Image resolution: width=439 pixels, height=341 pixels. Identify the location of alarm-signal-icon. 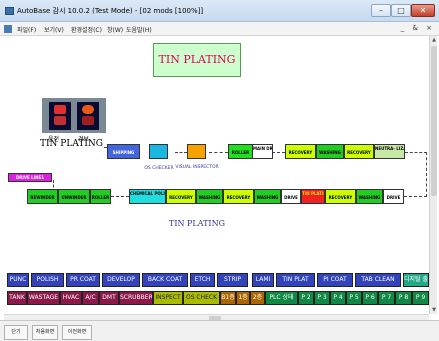
(88, 116).